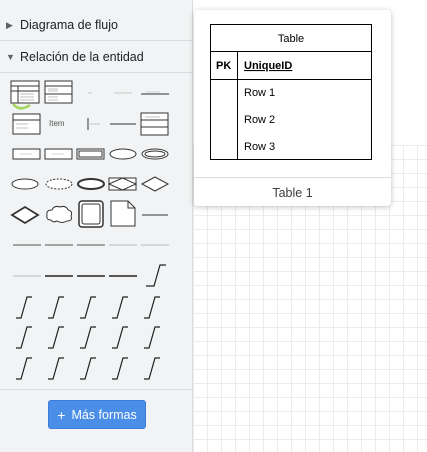 The width and height of the screenshot is (427, 452). What do you see at coordinates (59, 215) in the screenshot?
I see `shape-cloud` at bounding box center [59, 215].